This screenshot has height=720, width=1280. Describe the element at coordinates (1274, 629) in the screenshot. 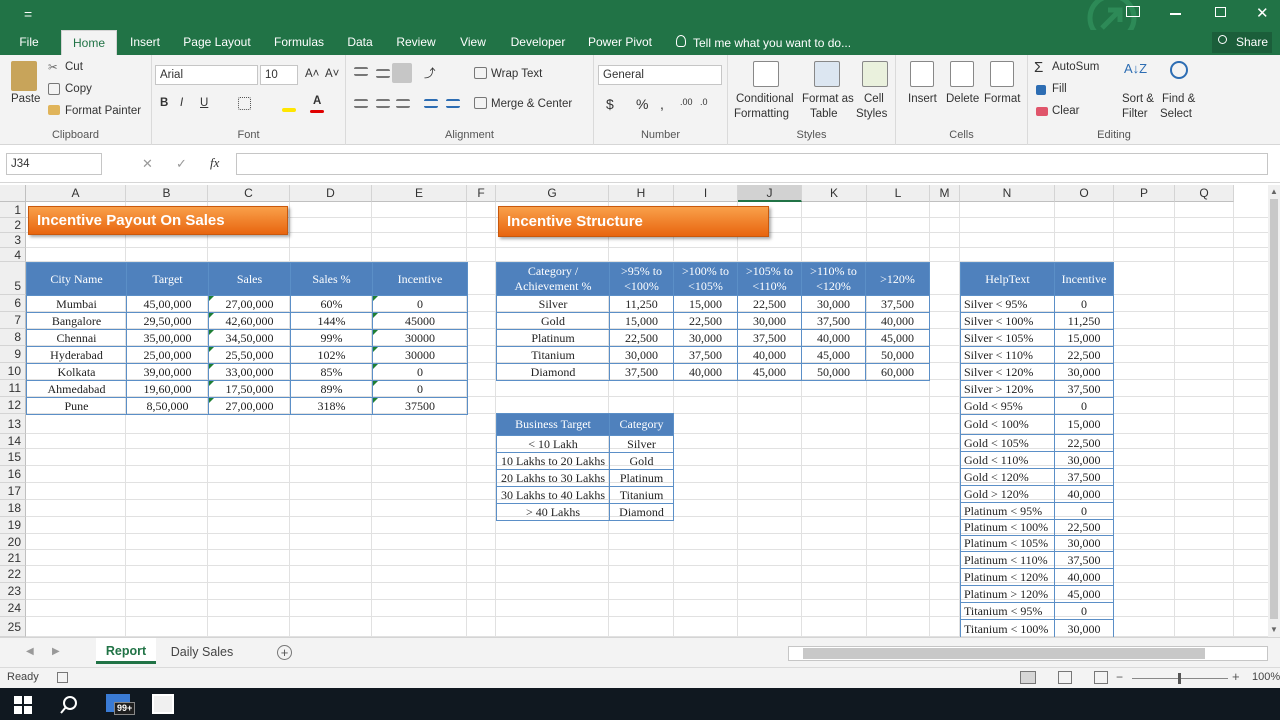

I see `scroll-down-icon: ▼` at that location.